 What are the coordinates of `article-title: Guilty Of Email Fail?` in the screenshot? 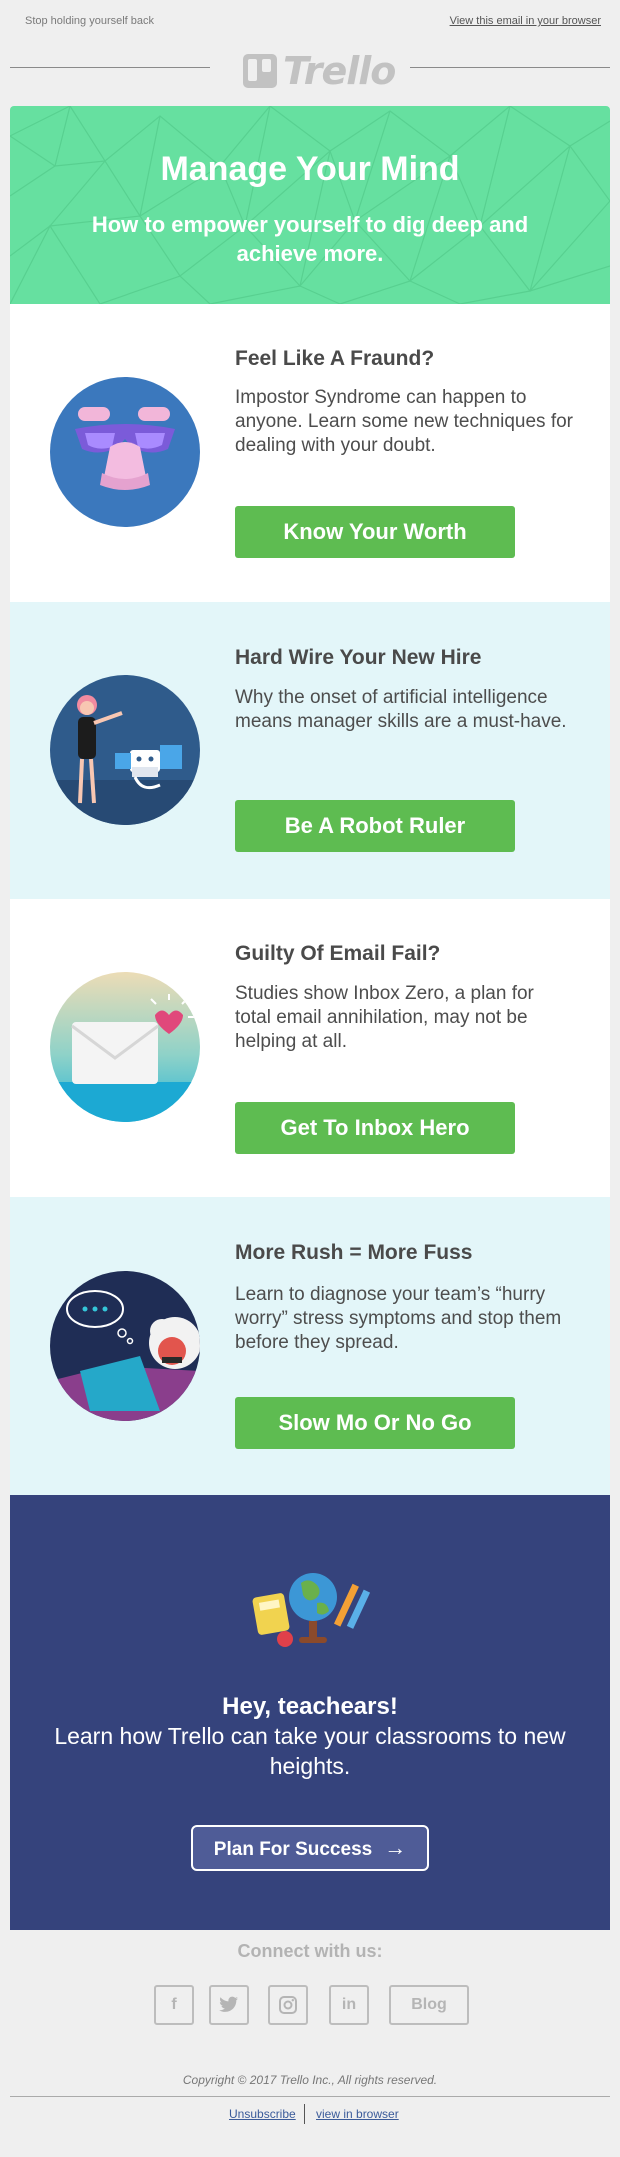 It's located at (338, 953).